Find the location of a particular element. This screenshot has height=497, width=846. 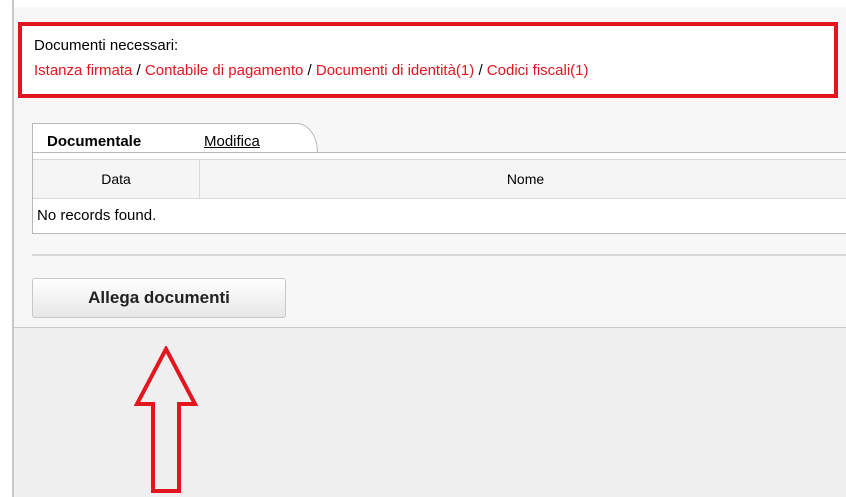

top-strip is located at coordinates (423, 3).